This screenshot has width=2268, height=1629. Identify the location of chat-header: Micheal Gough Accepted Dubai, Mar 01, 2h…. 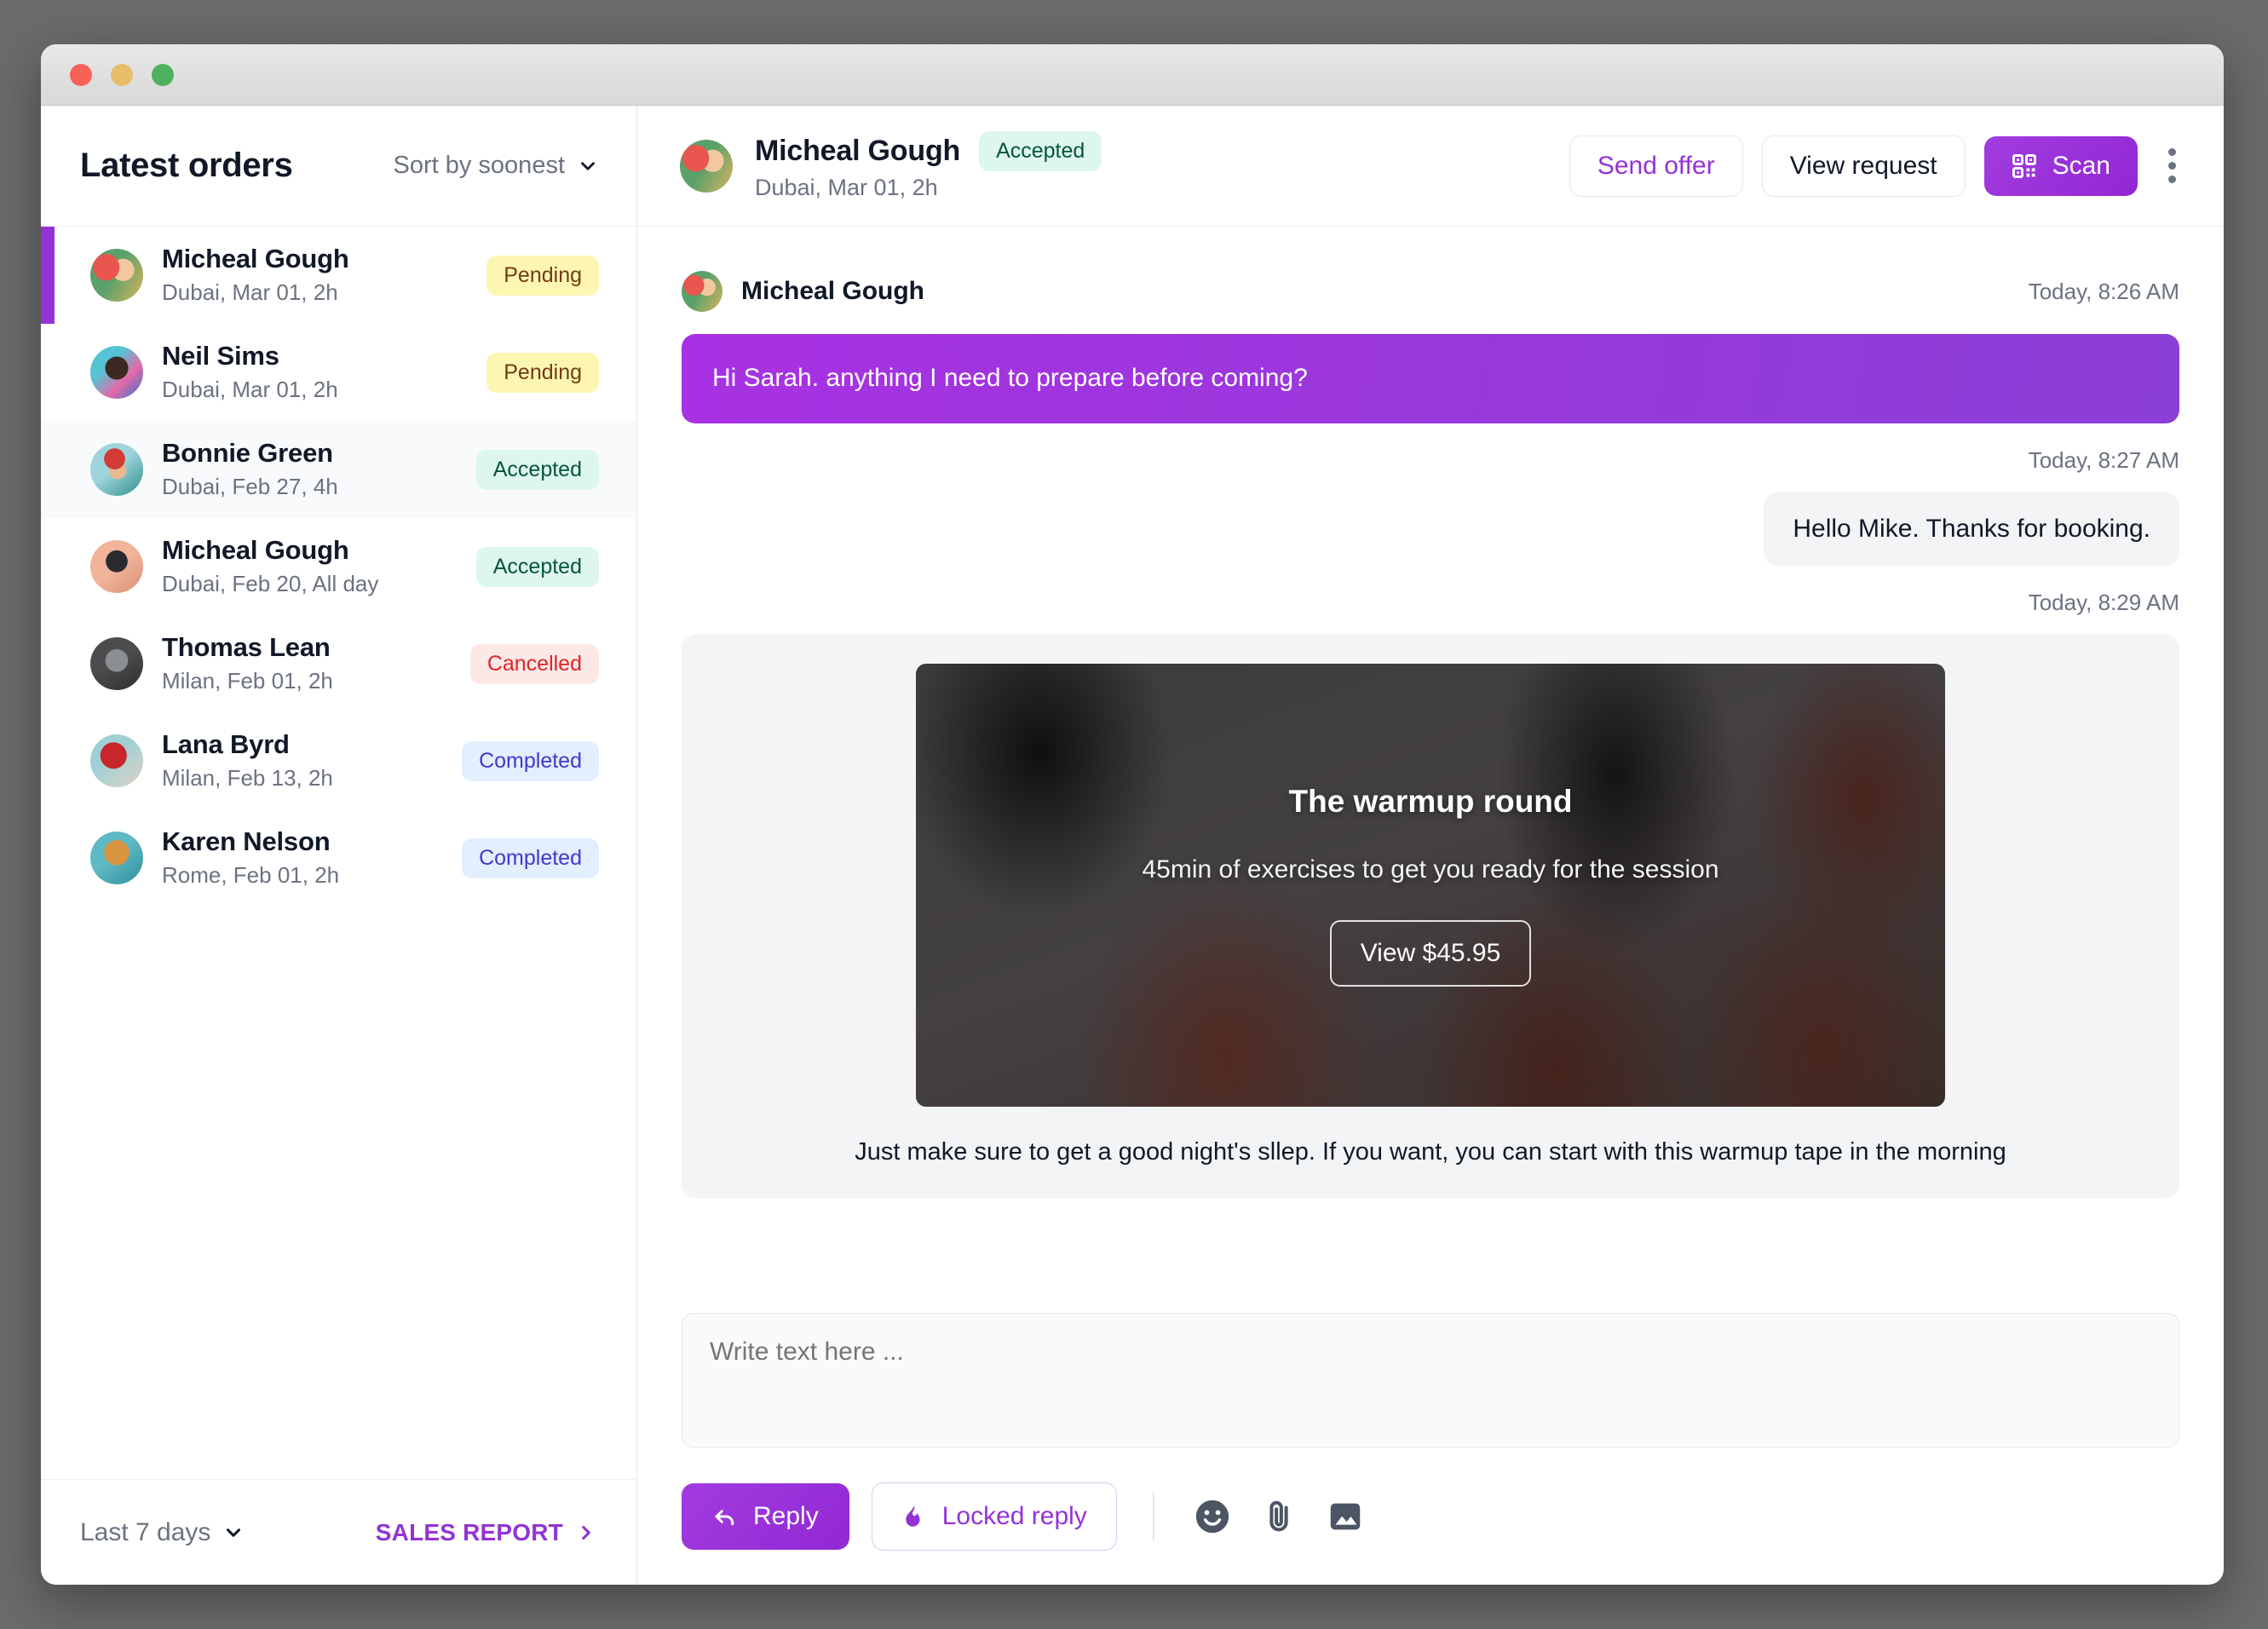
(1431, 166).